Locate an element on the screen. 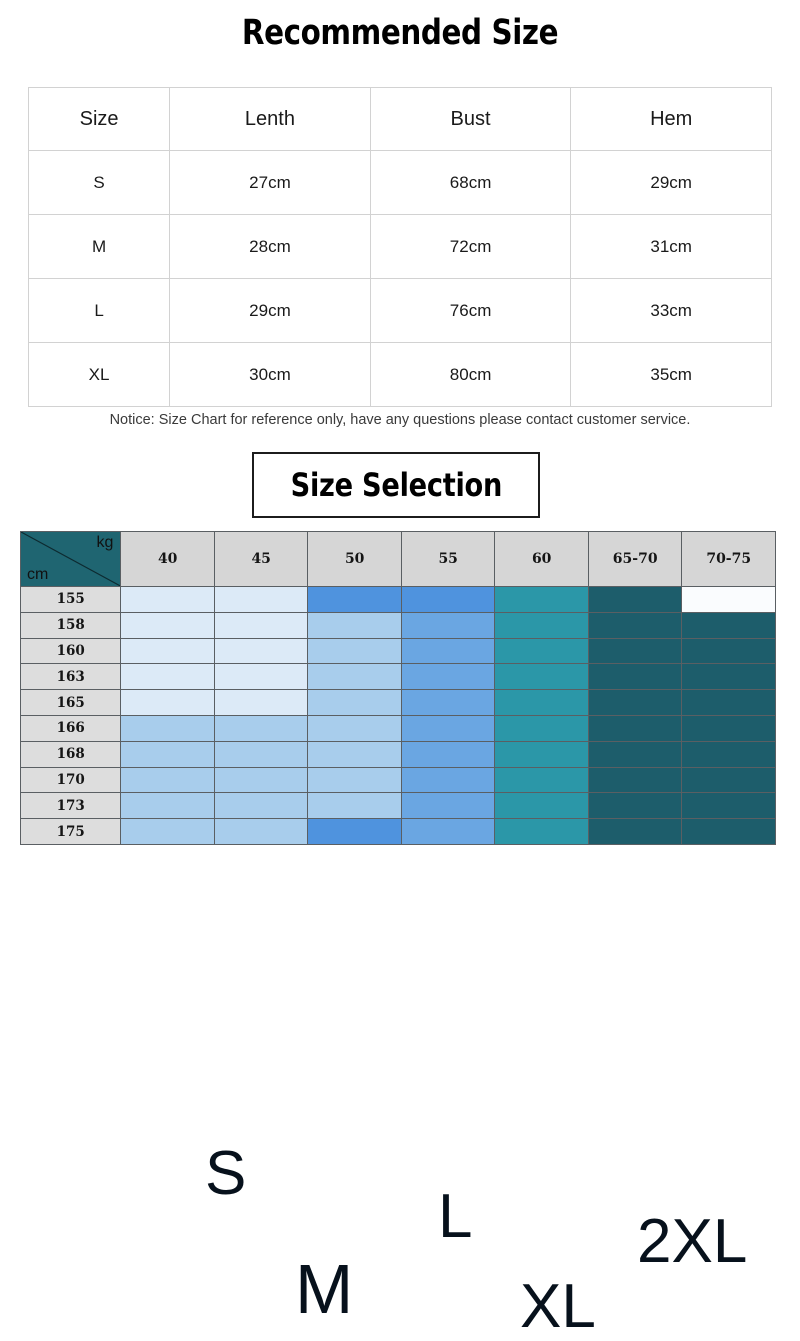 Image resolution: width=800 pixels, height=1341 pixels. grid-row: 163 is located at coordinates (397, 677).